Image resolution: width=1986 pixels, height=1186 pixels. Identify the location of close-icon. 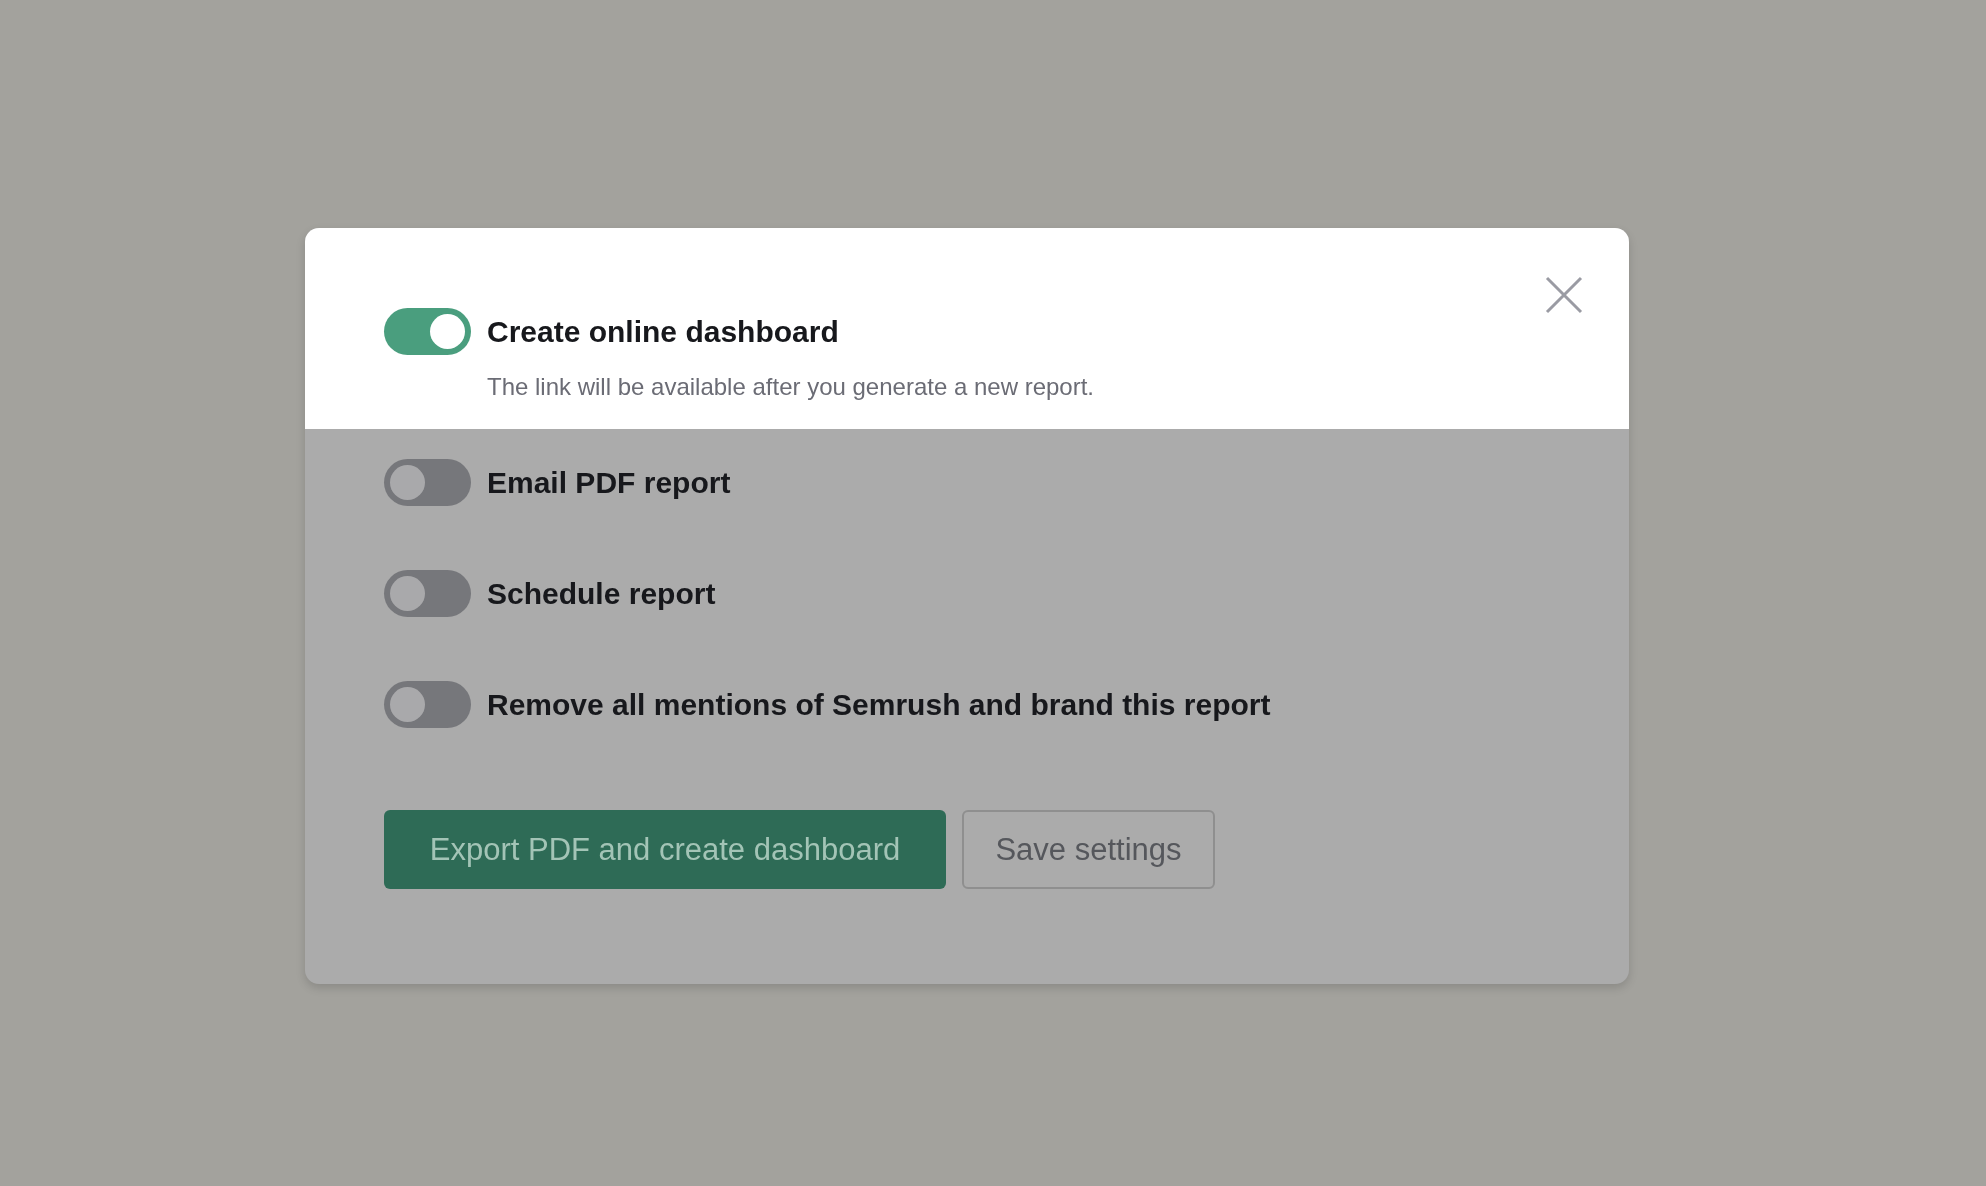
(1564, 295).